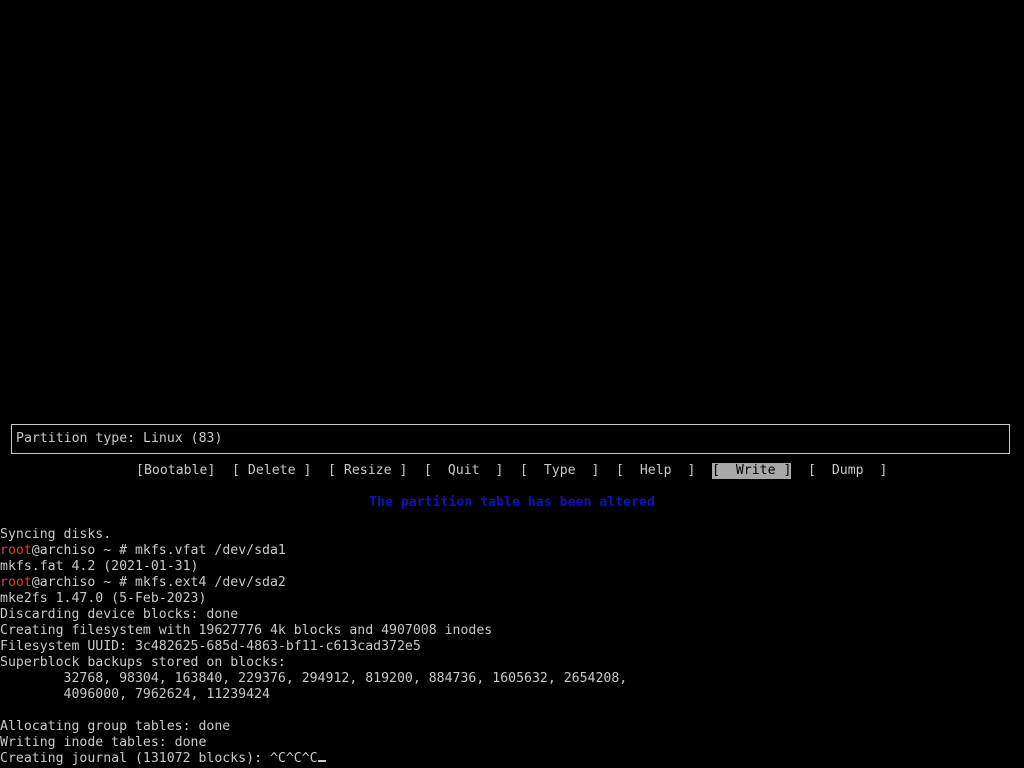 The height and width of the screenshot is (768, 1024). Describe the element at coordinates (56, 534) in the screenshot. I see `terminal-line: Syncing disks.` at that location.